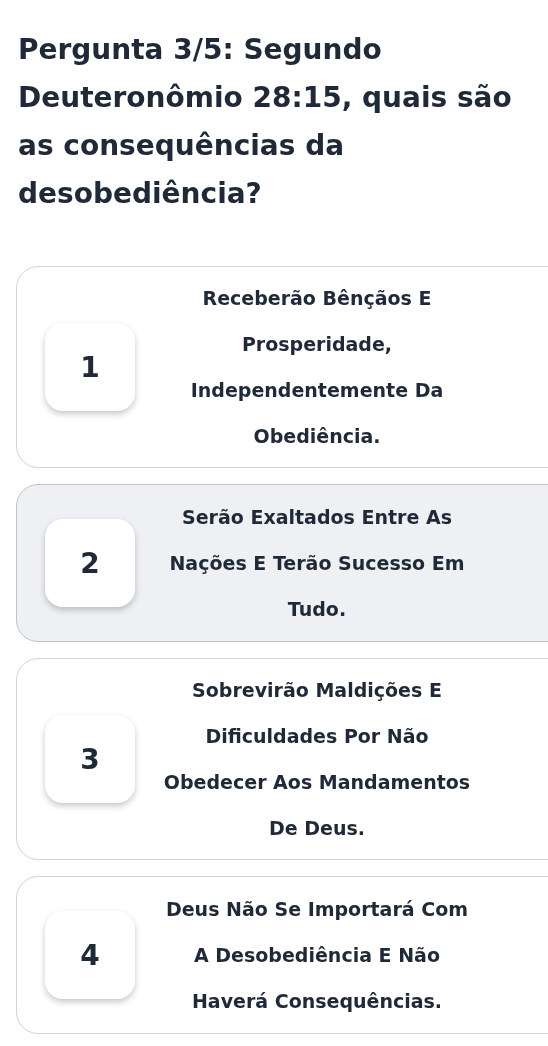  Describe the element at coordinates (317, 955) in the screenshot. I see `option-text: Deus Não Se Importará Com A Desobediência E Não Haverá Consequências.` at that location.